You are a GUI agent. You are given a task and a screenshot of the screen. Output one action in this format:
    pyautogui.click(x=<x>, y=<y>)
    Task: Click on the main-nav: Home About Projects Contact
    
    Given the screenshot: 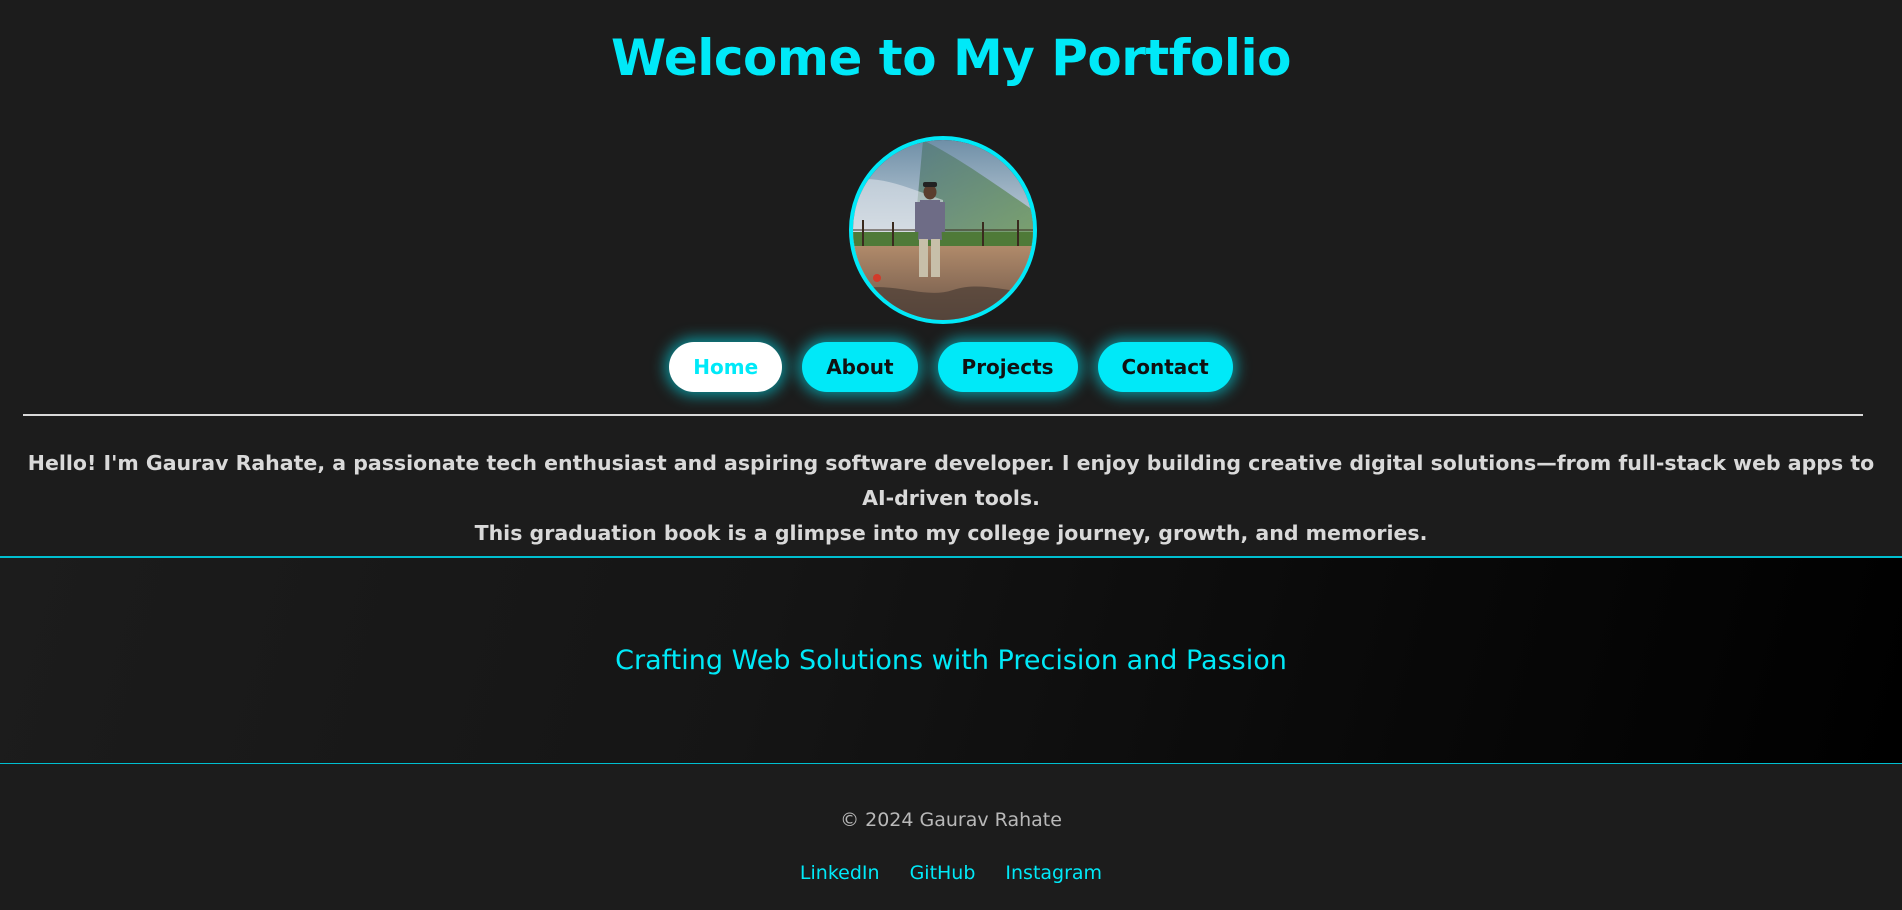 What is the action you would take?
    pyautogui.click(x=951, y=367)
    